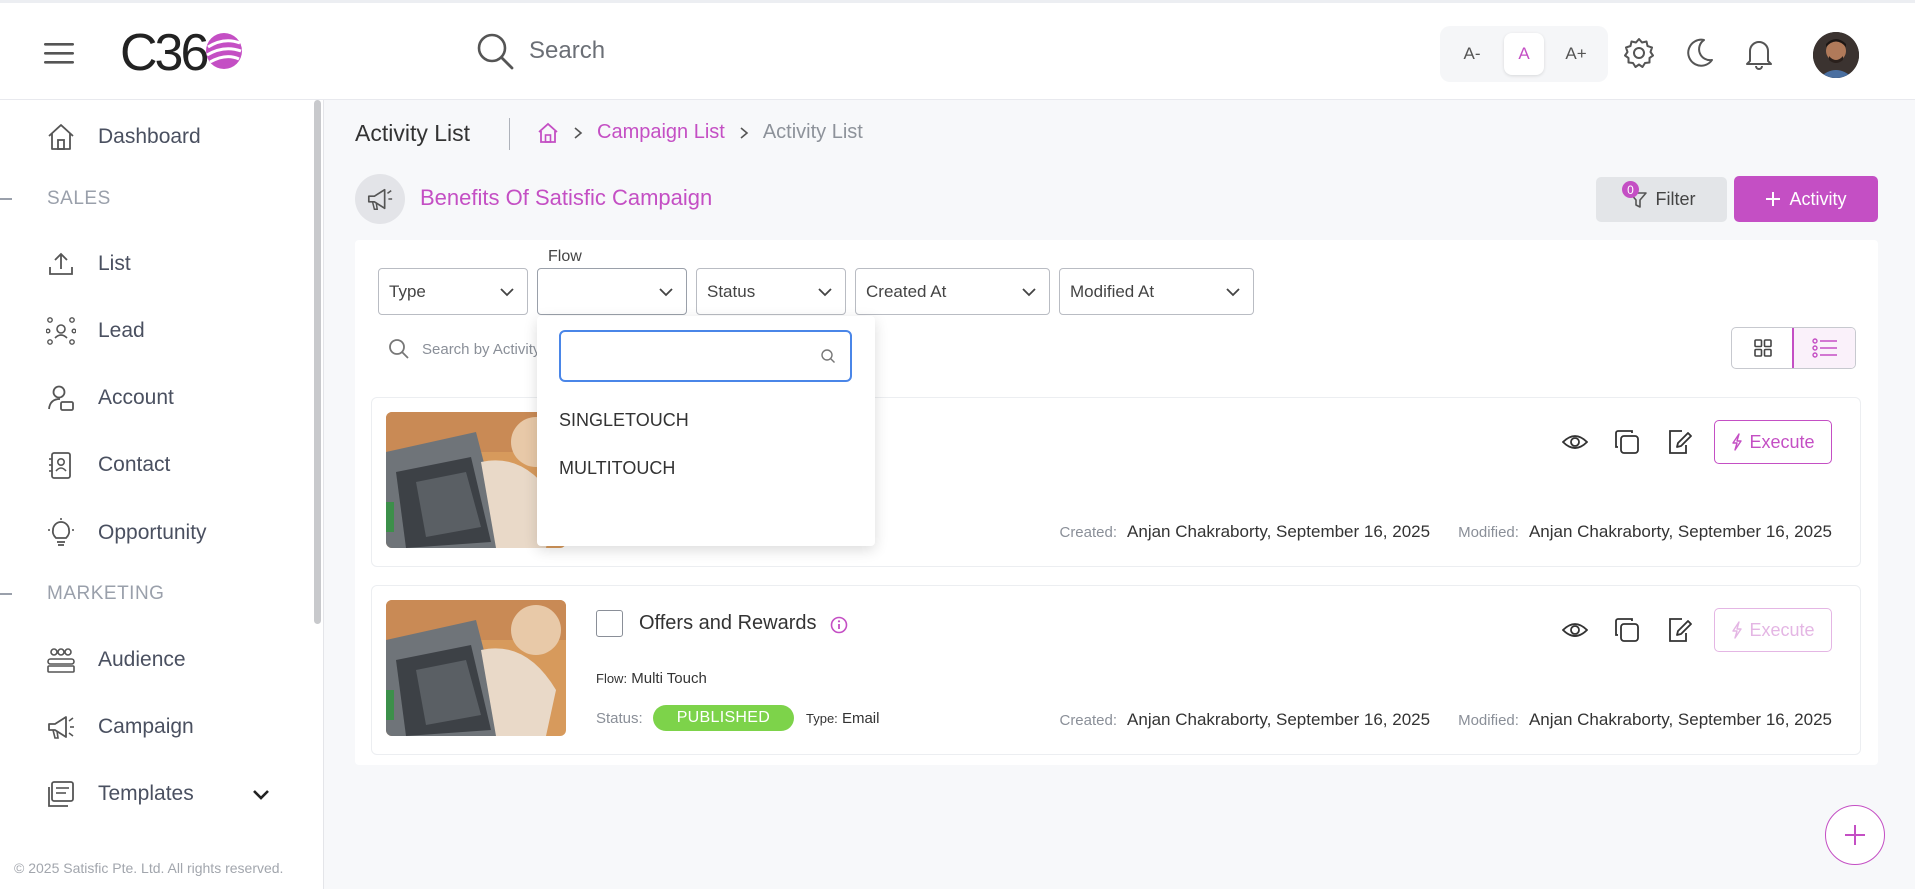  What do you see at coordinates (164, 53) in the screenshot?
I see `logo-text: C36` at bounding box center [164, 53].